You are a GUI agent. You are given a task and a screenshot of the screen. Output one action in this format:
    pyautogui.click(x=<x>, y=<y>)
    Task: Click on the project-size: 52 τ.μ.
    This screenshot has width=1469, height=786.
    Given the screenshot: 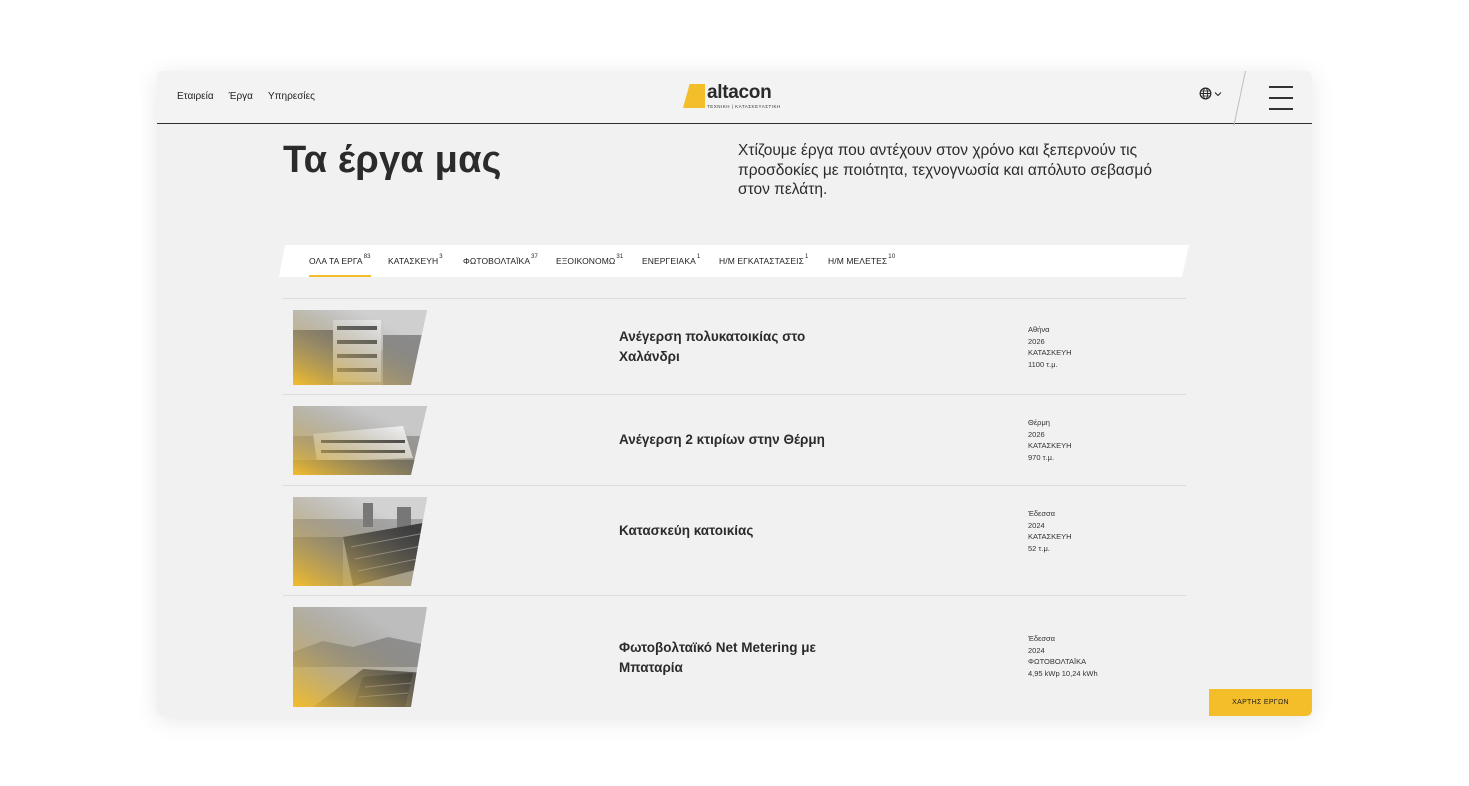 What is the action you would take?
    pyautogui.click(x=1039, y=548)
    